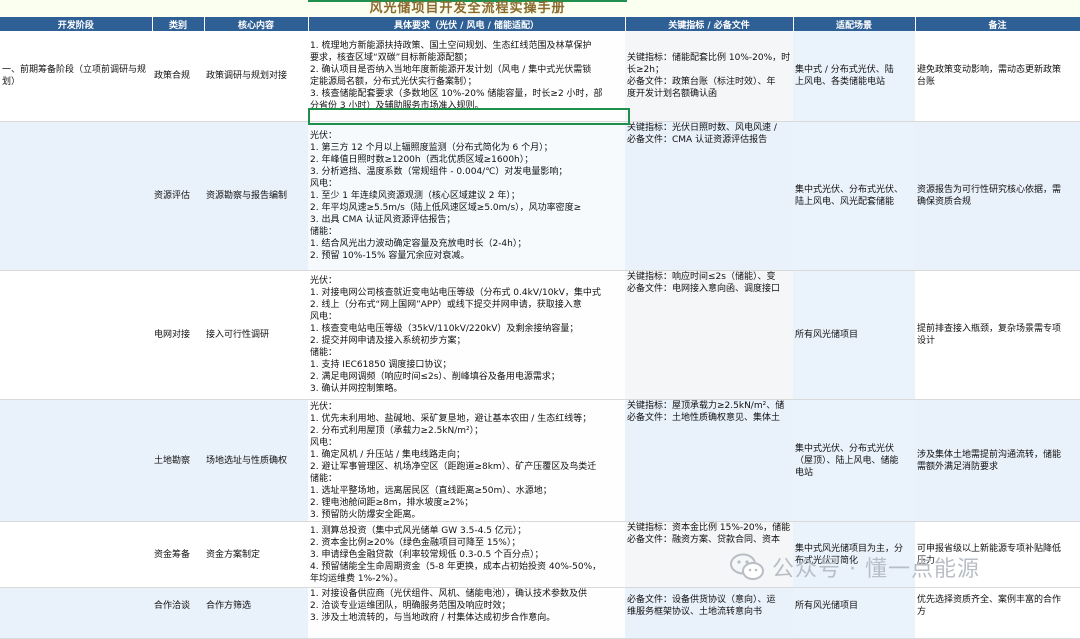 This screenshot has width=1080, height=639. Describe the element at coordinates (944, 202) in the screenshot. I see `note-line: 确保资质合规` at that location.